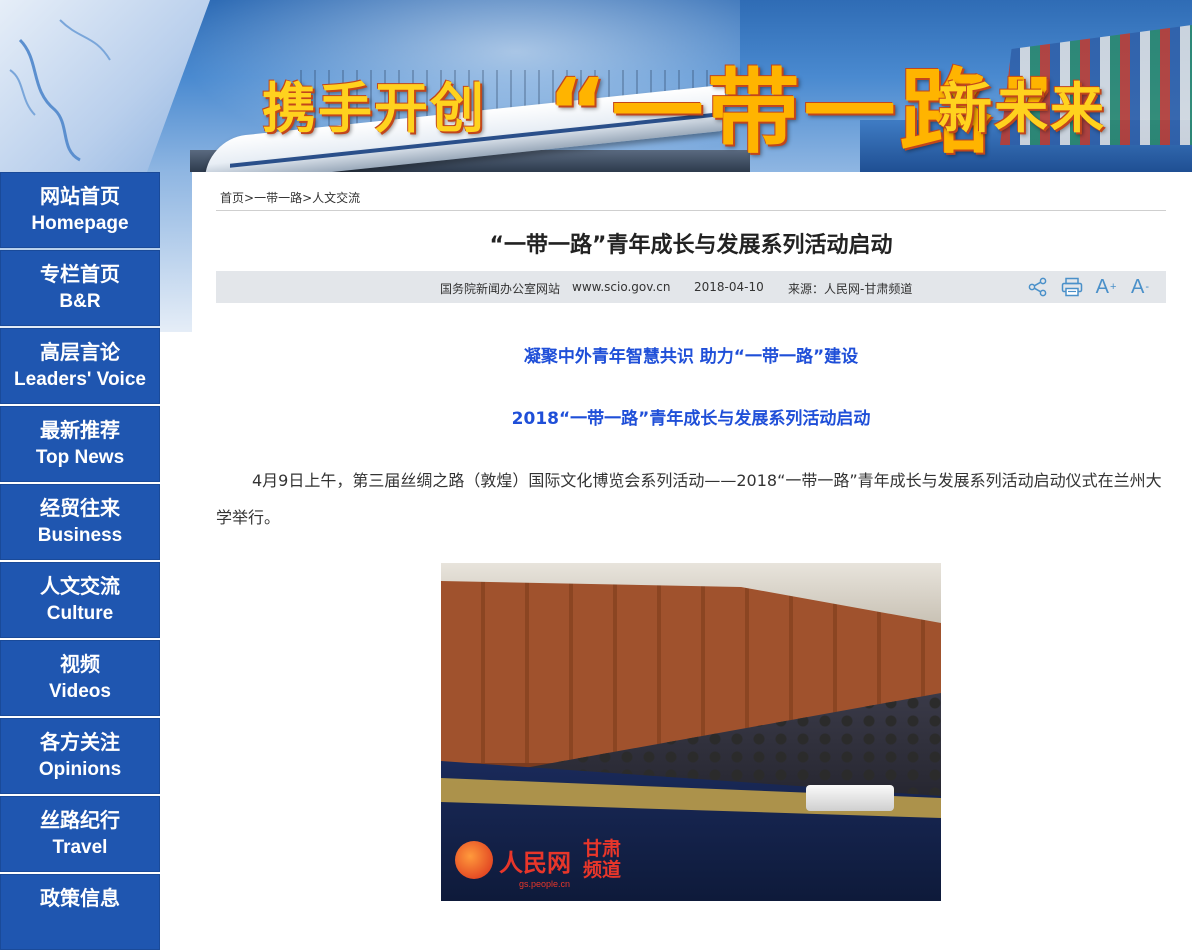  I want to click on watermark-channel-line2: 频道, so click(602, 870).